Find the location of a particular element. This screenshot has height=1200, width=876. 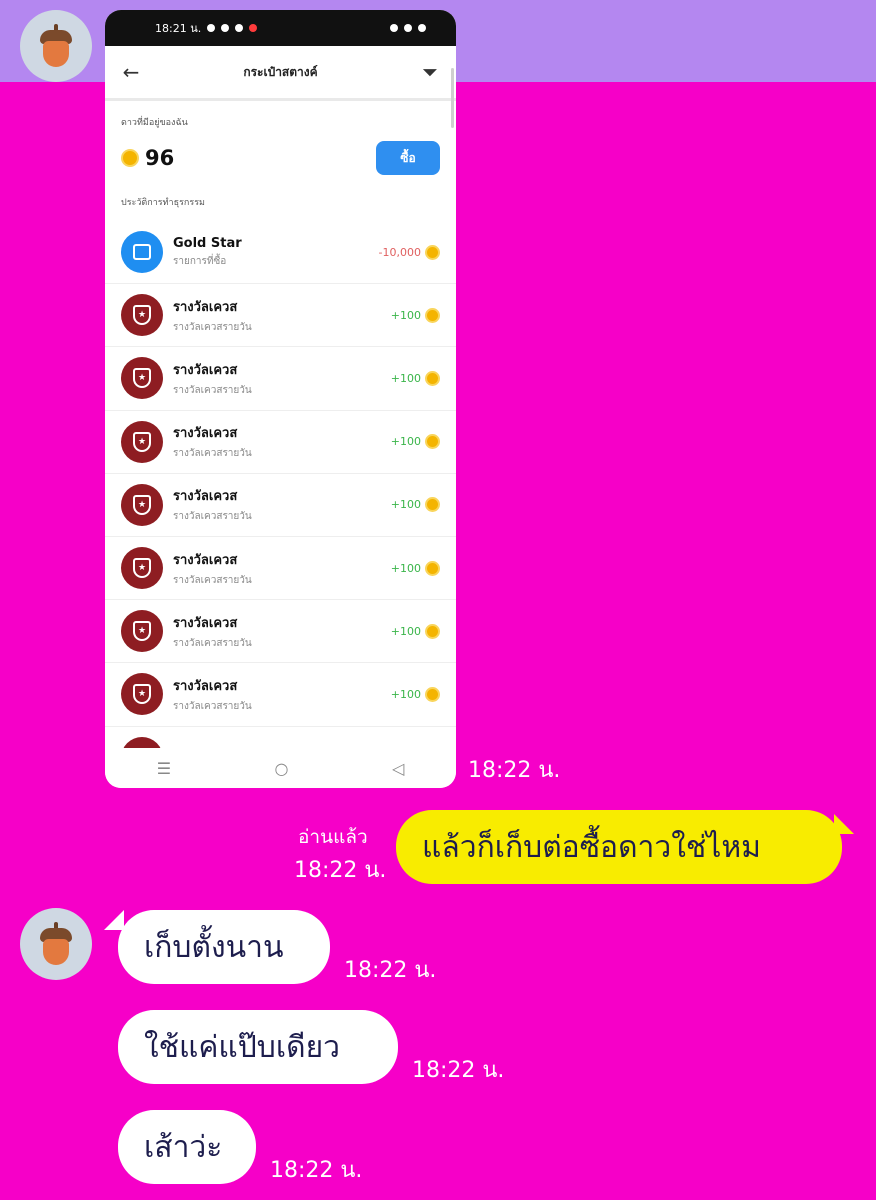

received-message-bubble: ใช้แค่แป๊บเดียว is located at coordinates (258, 1047).